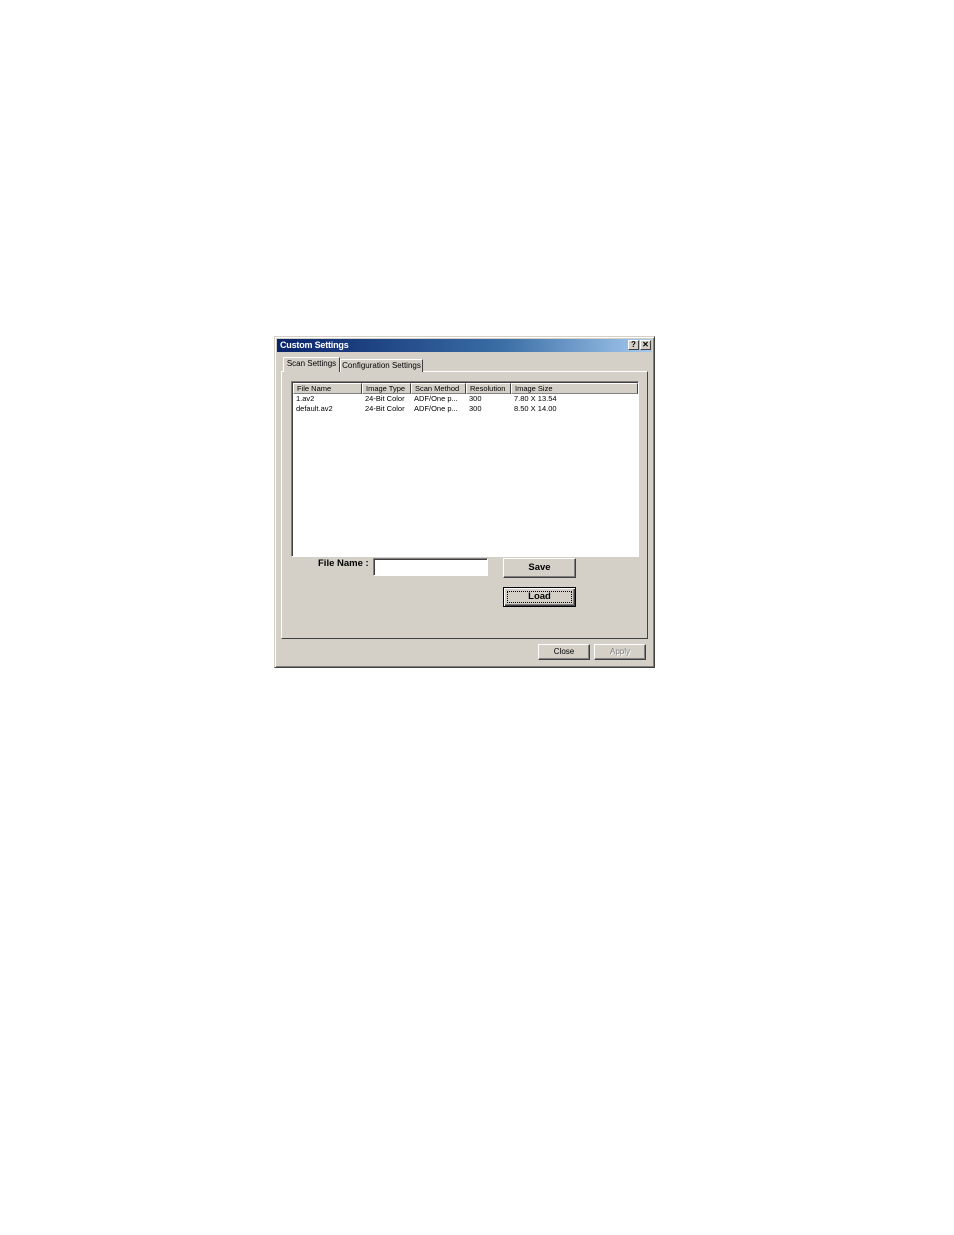  What do you see at coordinates (620, 652) in the screenshot?
I see `apply-button: Apply` at bounding box center [620, 652].